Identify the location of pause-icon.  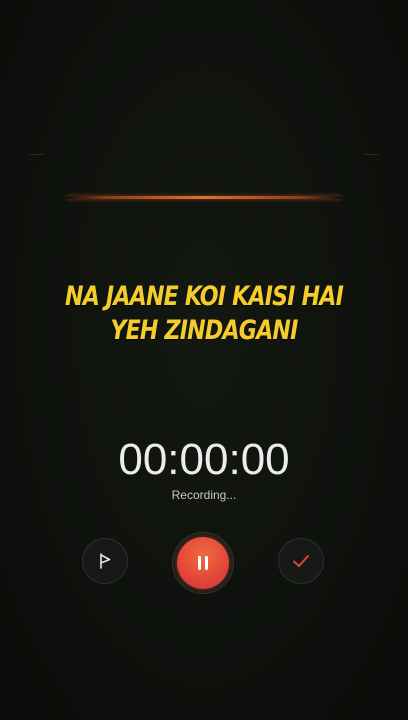
(203, 563).